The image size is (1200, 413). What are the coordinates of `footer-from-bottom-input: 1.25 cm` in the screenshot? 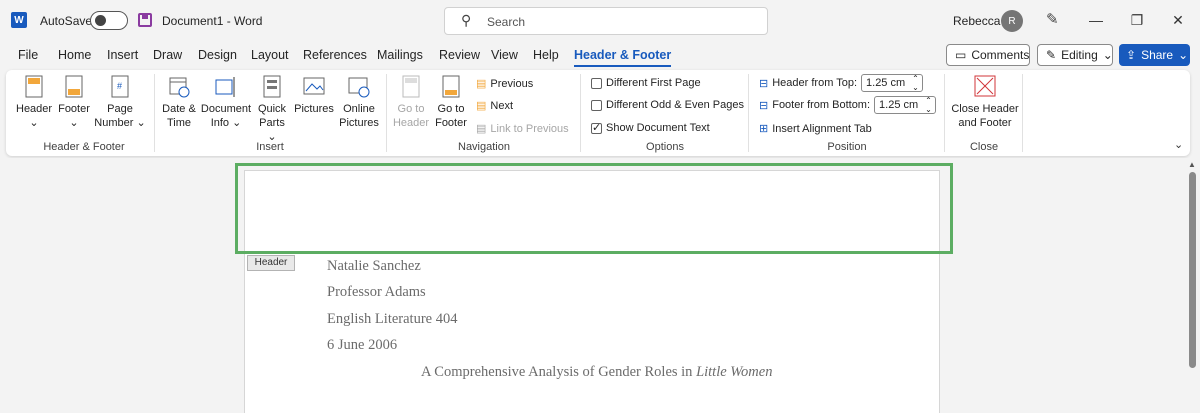 It's located at (905, 105).